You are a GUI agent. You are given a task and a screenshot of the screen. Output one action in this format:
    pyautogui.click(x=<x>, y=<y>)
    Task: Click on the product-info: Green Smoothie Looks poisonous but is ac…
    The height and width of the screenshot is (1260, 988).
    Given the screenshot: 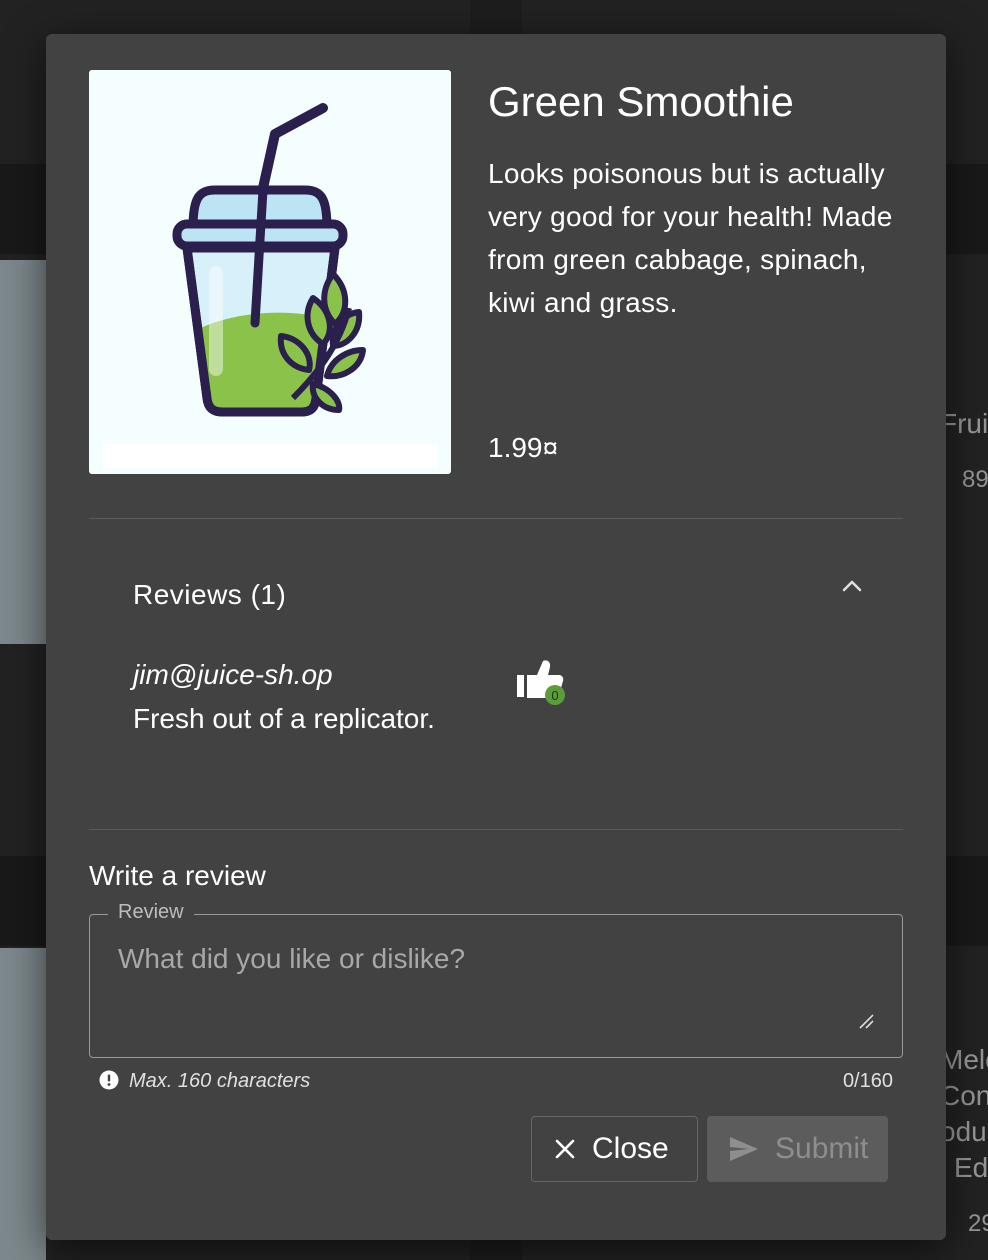 What is the action you would take?
    pyautogui.click(x=695, y=272)
    